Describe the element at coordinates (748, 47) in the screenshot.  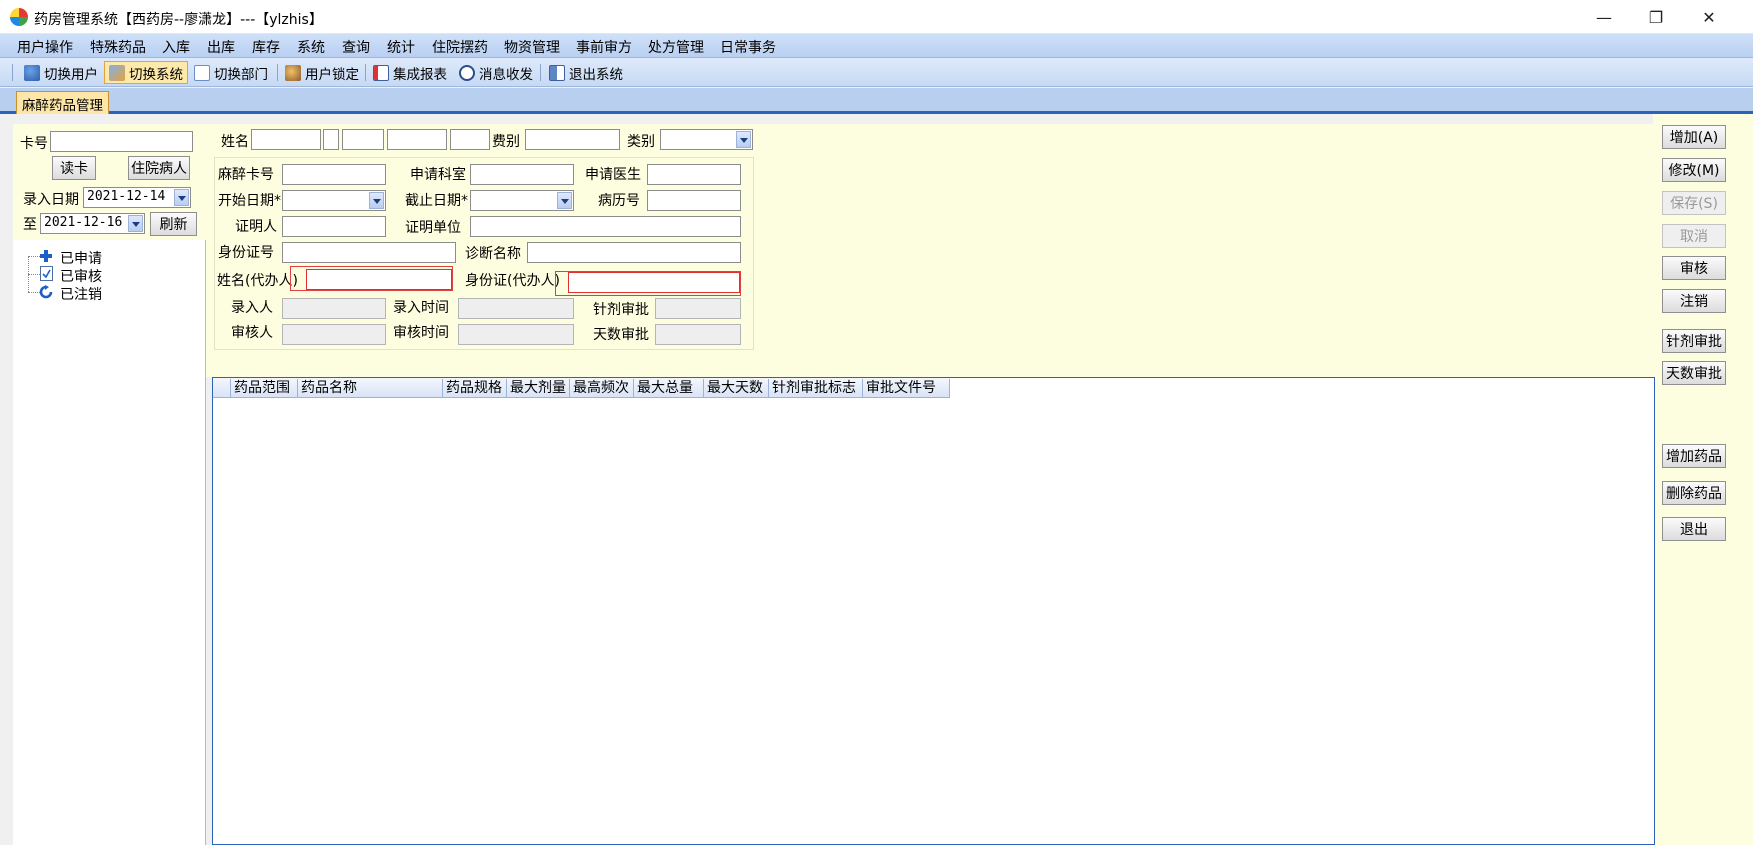
I see `menu-daily-affairs: 日常事务` at that location.